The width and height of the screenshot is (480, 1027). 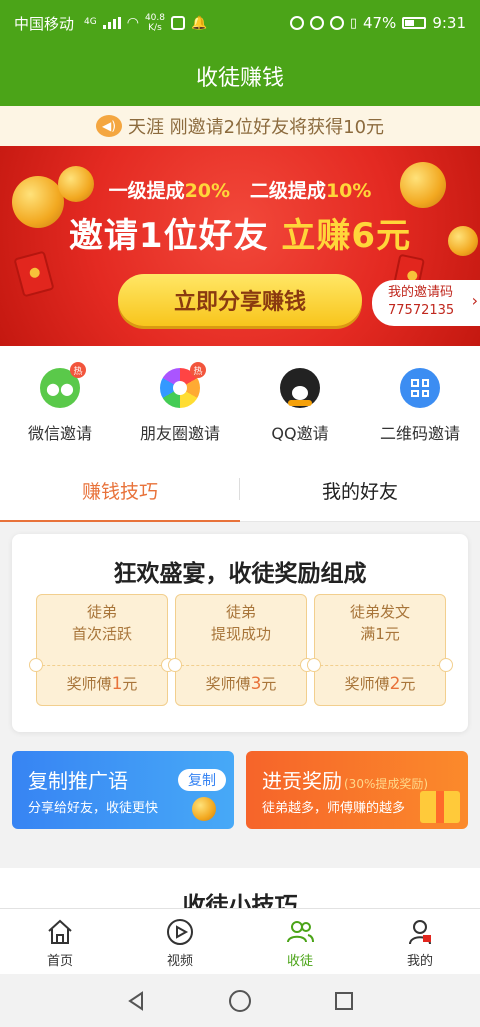 I want to click on invite-qrcode: 二维码邀请, so click(x=420, y=403).